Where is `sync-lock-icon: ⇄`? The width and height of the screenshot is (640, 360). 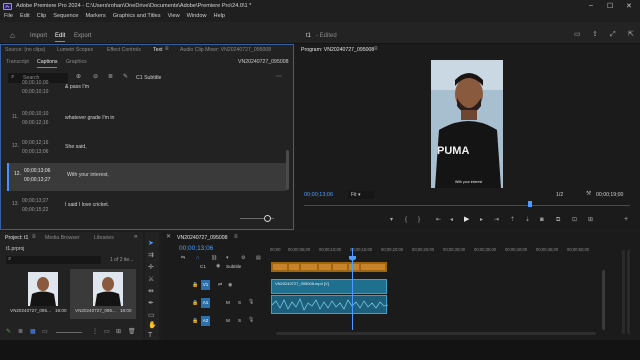
sync-lock-icon: ⇄ is located at coordinates (220, 285).